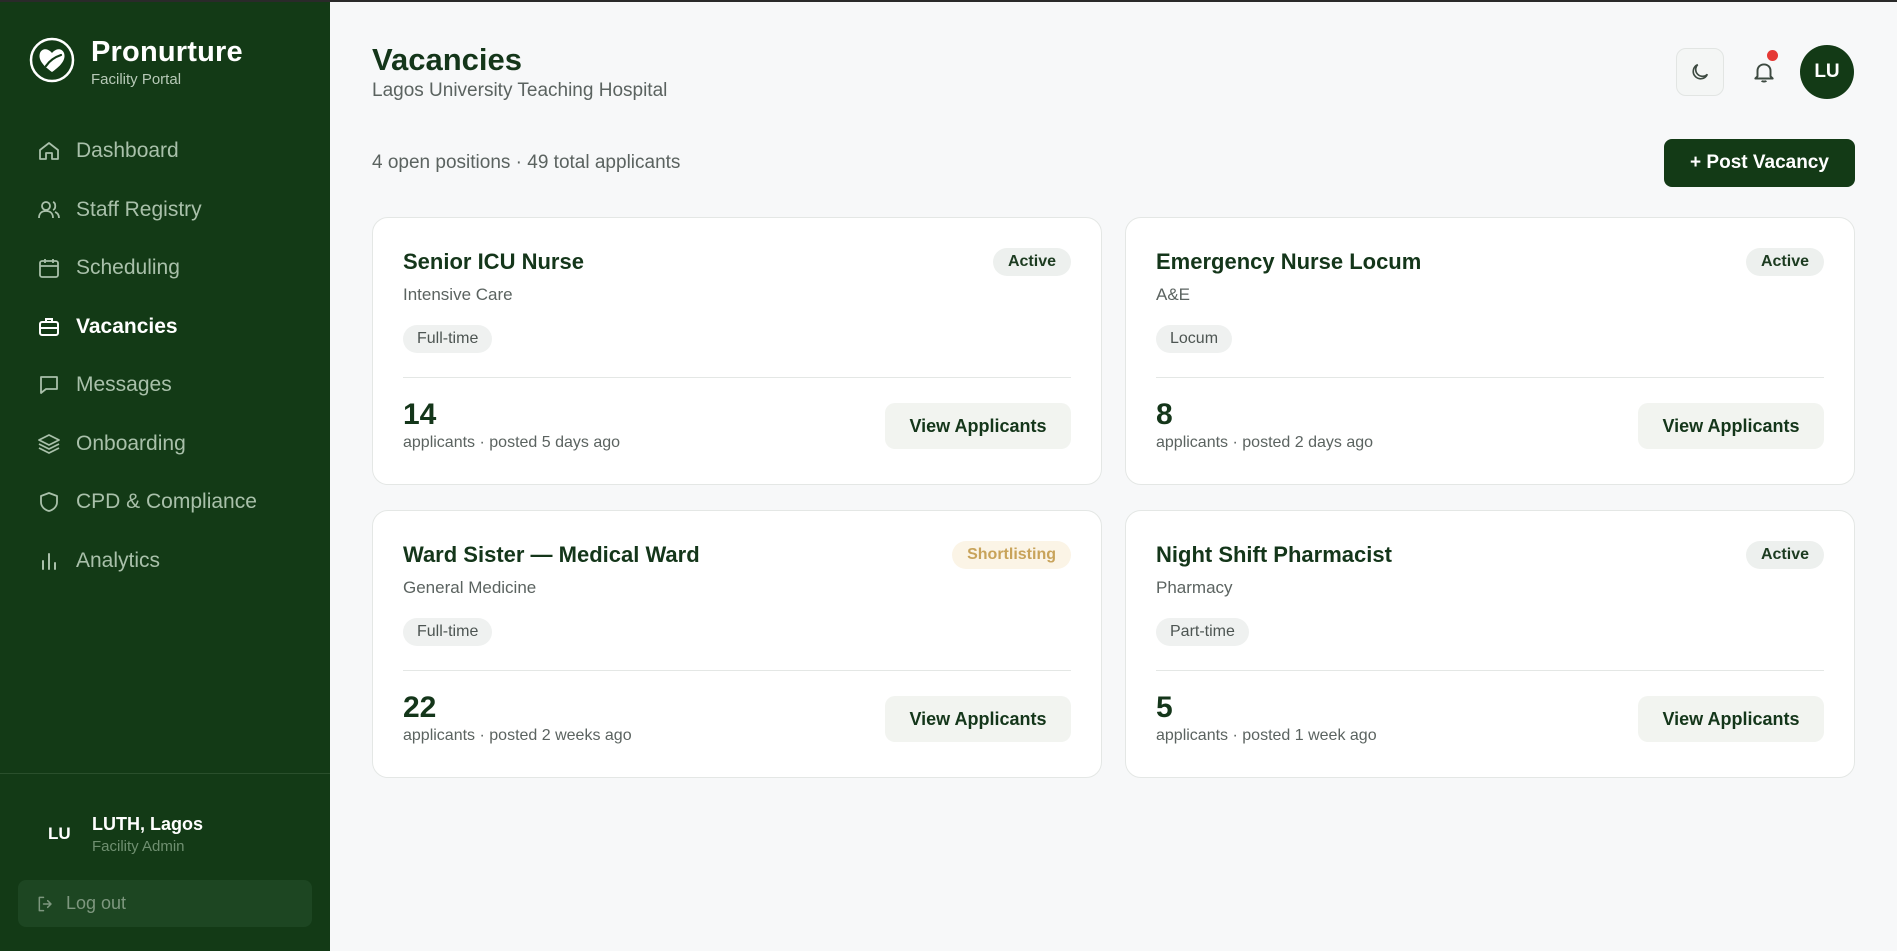  Describe the element at coordinates (49, 502) in the screenshot. I see `shield-icon` at that location.